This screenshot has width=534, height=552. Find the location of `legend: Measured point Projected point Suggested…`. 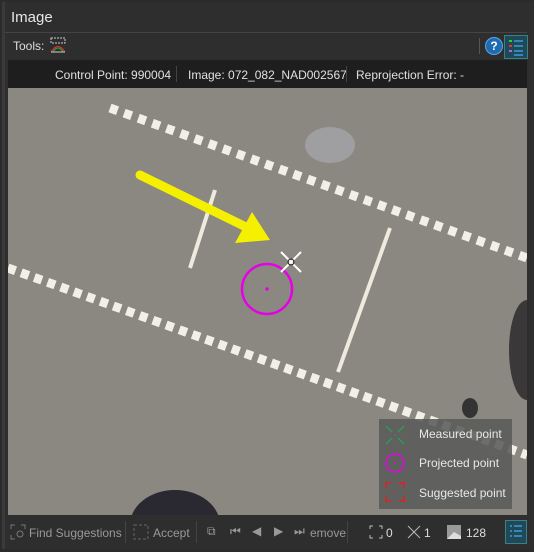

legend: Measured point Projected point Suggested… is located at coordinates (445, 464).